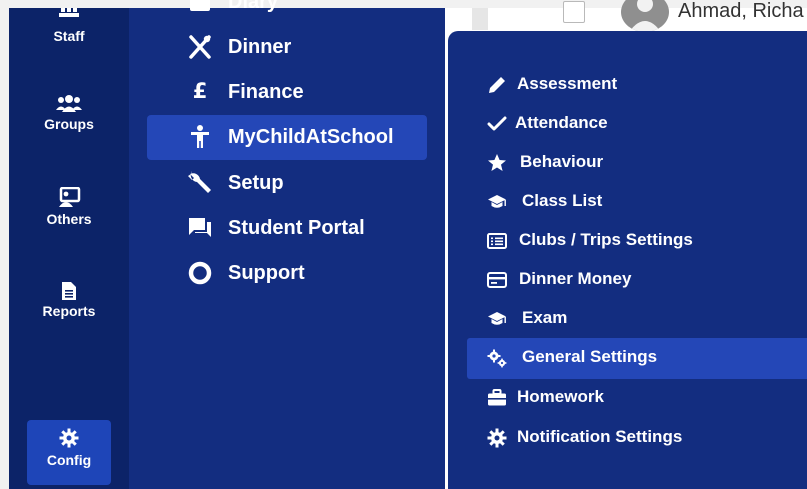 Image resolution: width=807 pixels, height=489 pixels. I want to click on submenu-item-label: Class List, so click(562, 200).